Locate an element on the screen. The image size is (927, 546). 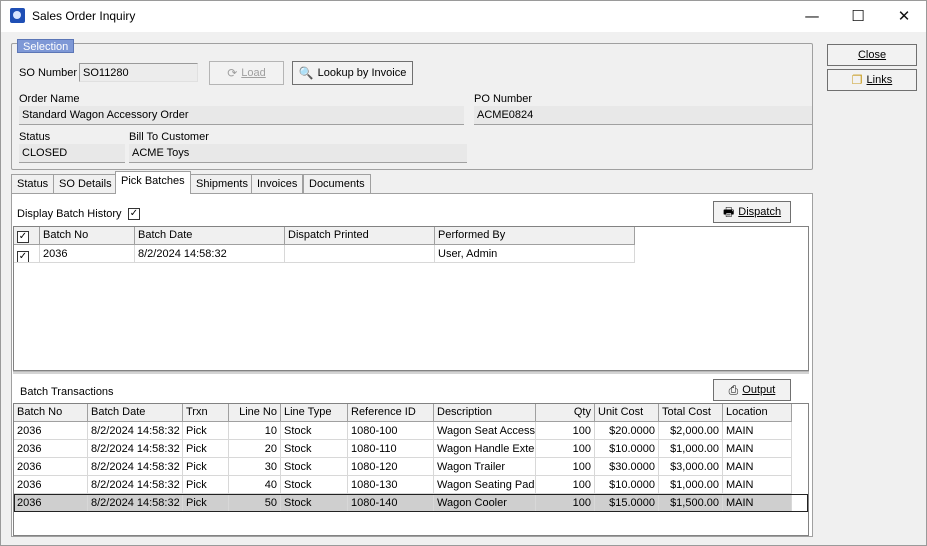
col-description: Description is located at coordinates (485, 413).